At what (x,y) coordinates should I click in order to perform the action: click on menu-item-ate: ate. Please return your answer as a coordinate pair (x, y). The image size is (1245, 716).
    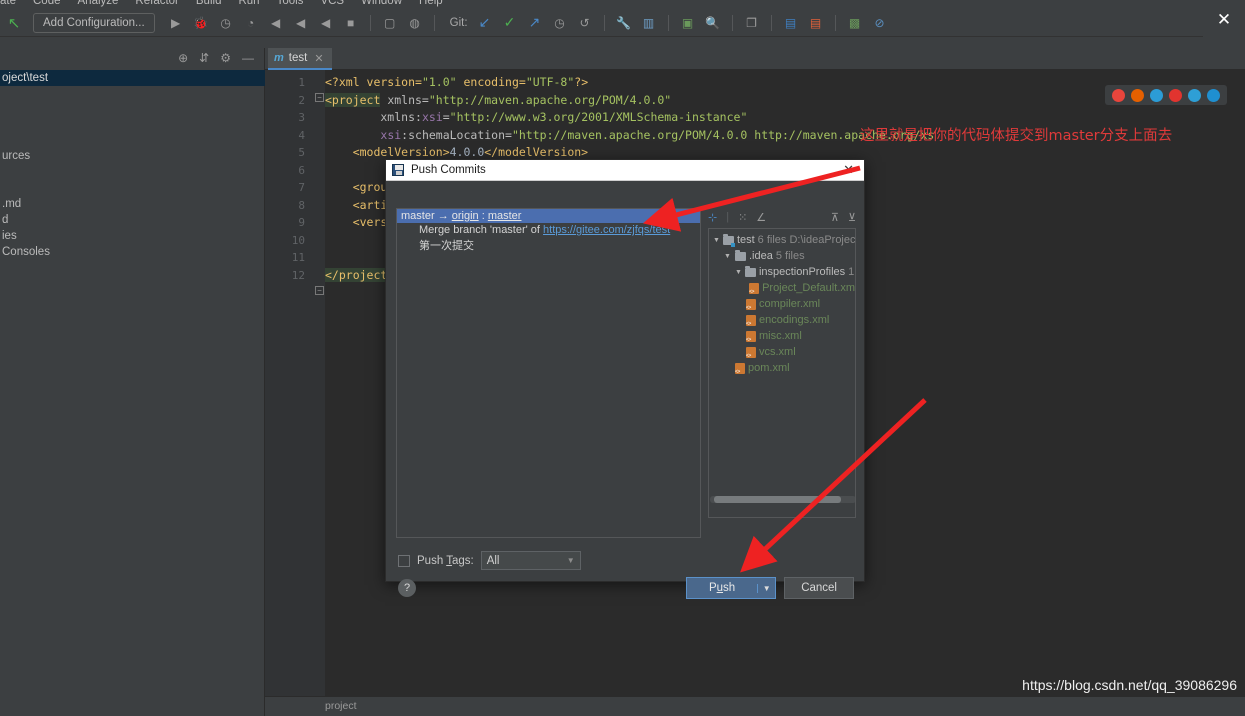
    Looking at the image, I should click on (8, 3).